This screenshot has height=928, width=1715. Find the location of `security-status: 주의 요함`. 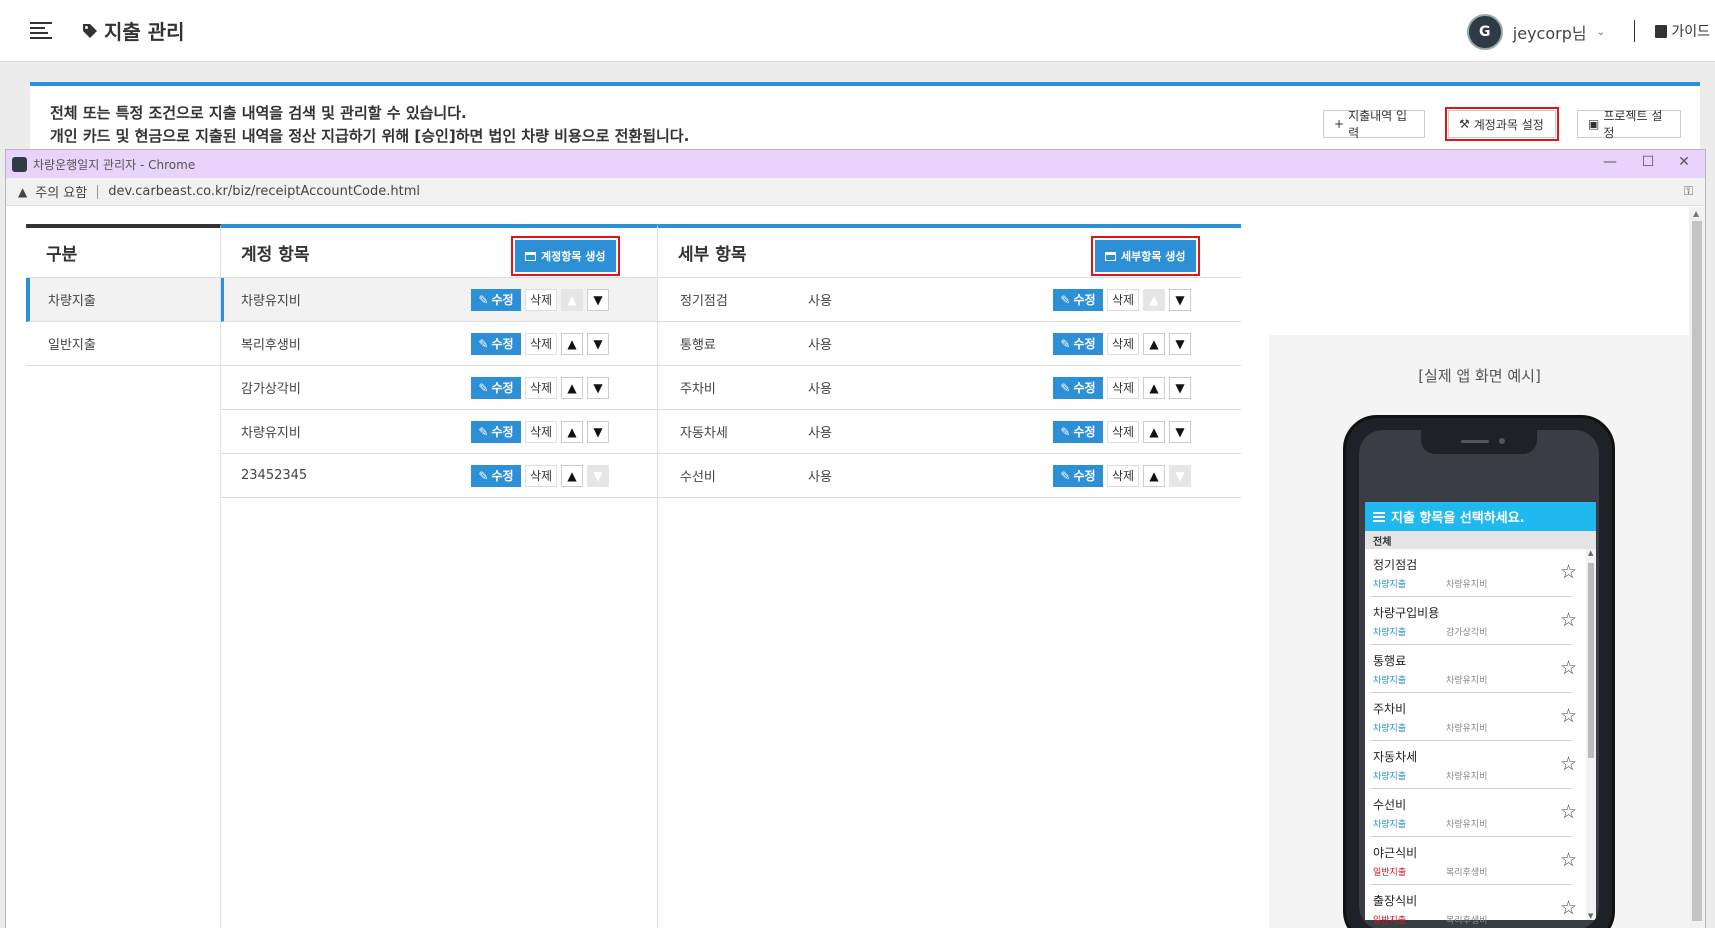

security-status: 주의 요함 is located at coordinates (61, 191).